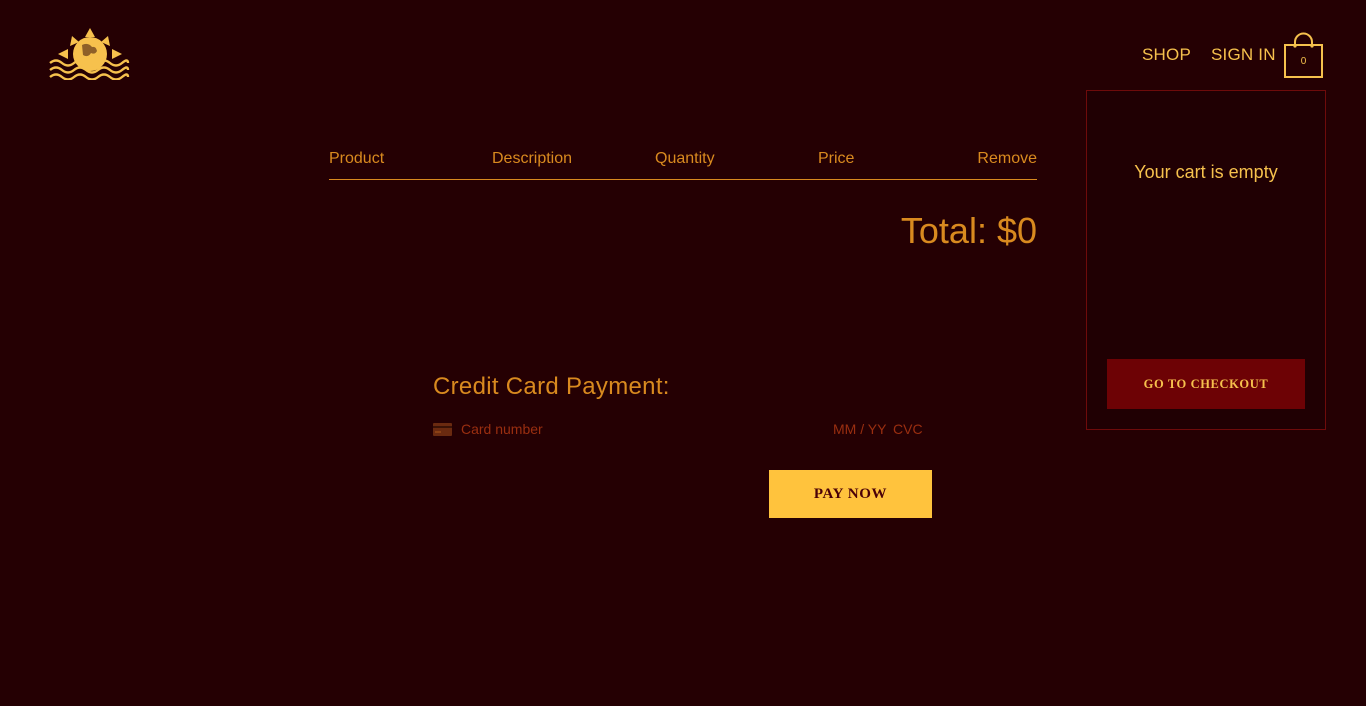 This screenshot has width=1366, height=706. I want to click on nav-shop-link: SHOP, so click(1166, 56).